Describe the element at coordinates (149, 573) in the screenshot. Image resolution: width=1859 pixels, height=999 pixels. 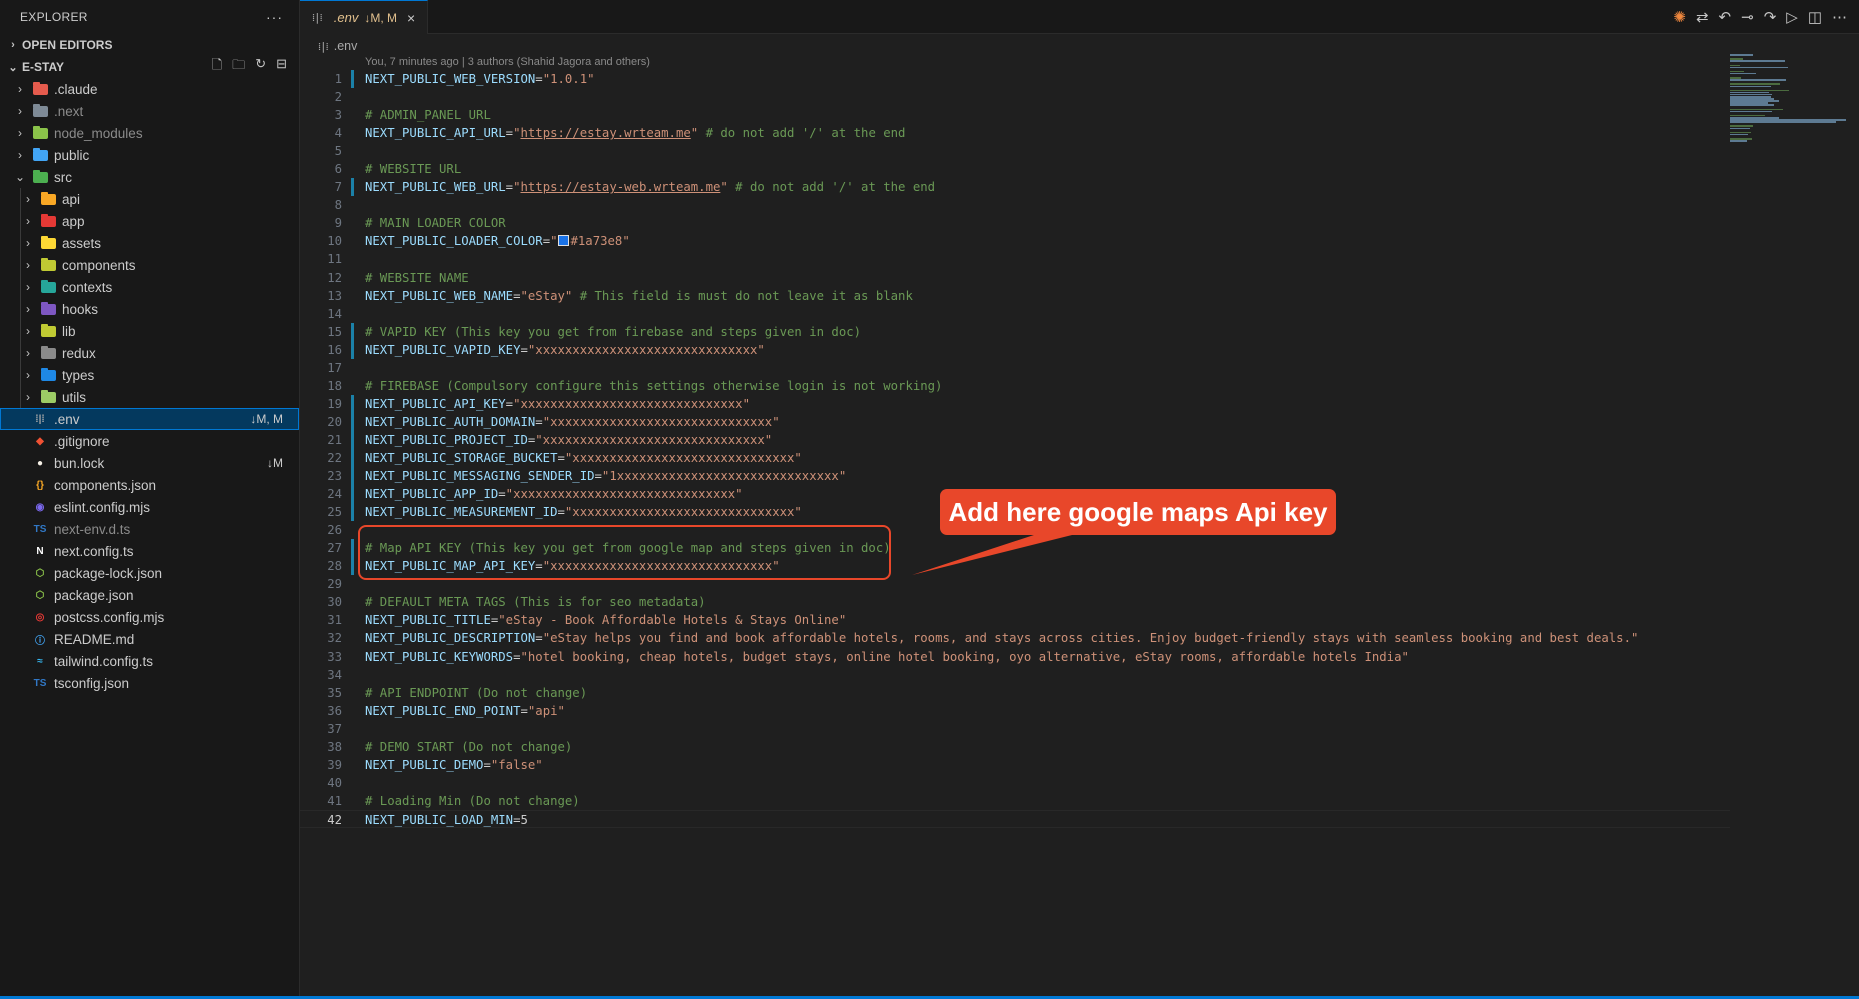
I see `tree-item: ⬡ package-lock.json` at that location.